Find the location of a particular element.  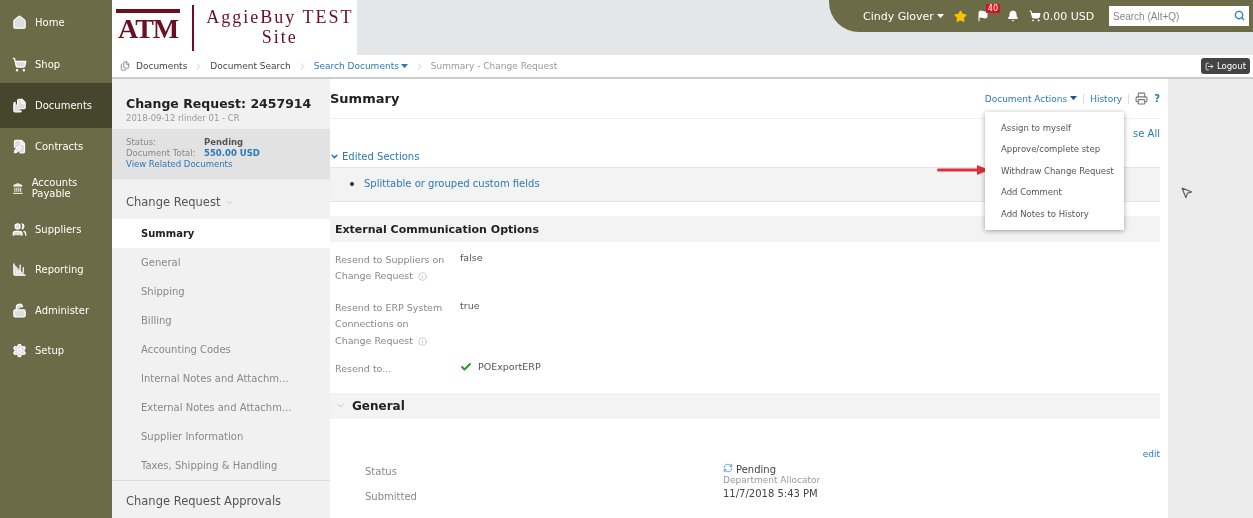

field-label: Status is located at coordinates (381, 471).